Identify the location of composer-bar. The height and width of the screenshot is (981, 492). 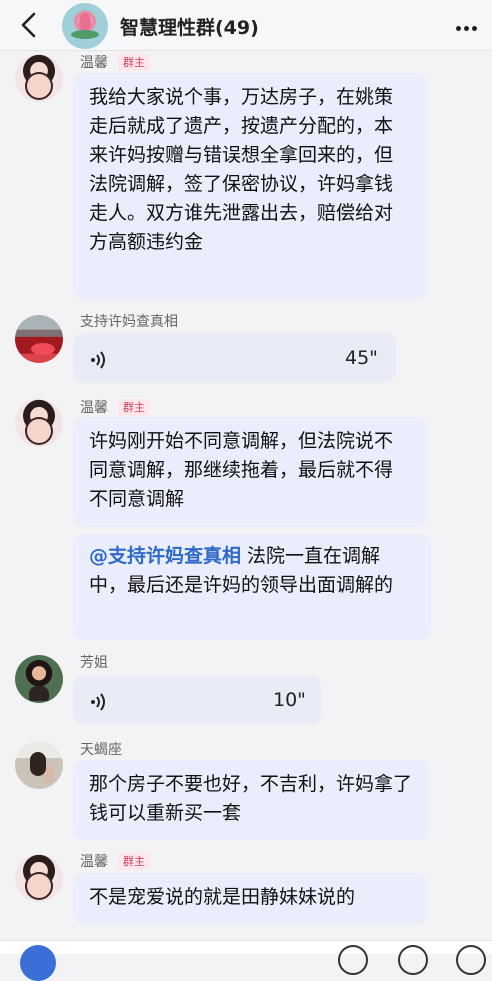
(246, 960).